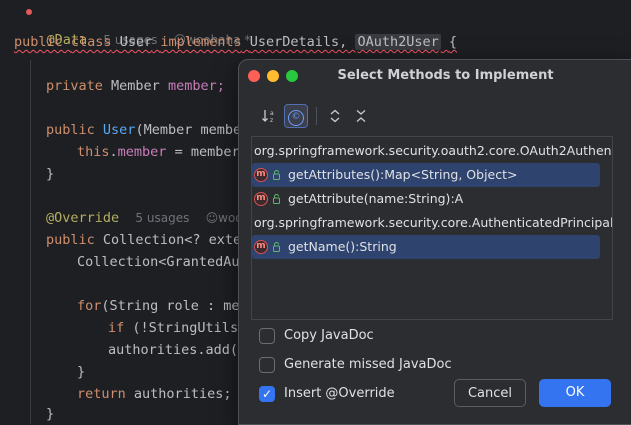 This screenshot has width=631, height=425. What do you see at coordinates (136, 42) in the screenshot?
I see `class-name: User` at bounding box center [136, 42].